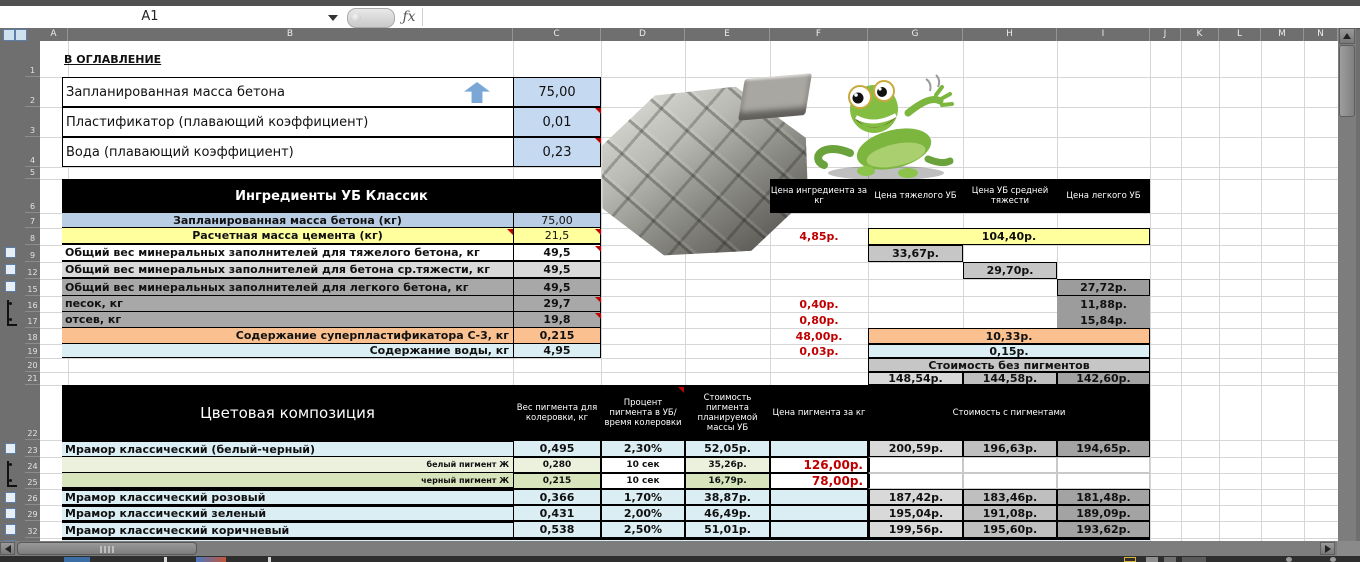  What do you see at coordinates (1010, 196) in the screenshot?
I see `col-header-medium-price: Цена УБ средней тяжести` at bounding box center [1010, 196].